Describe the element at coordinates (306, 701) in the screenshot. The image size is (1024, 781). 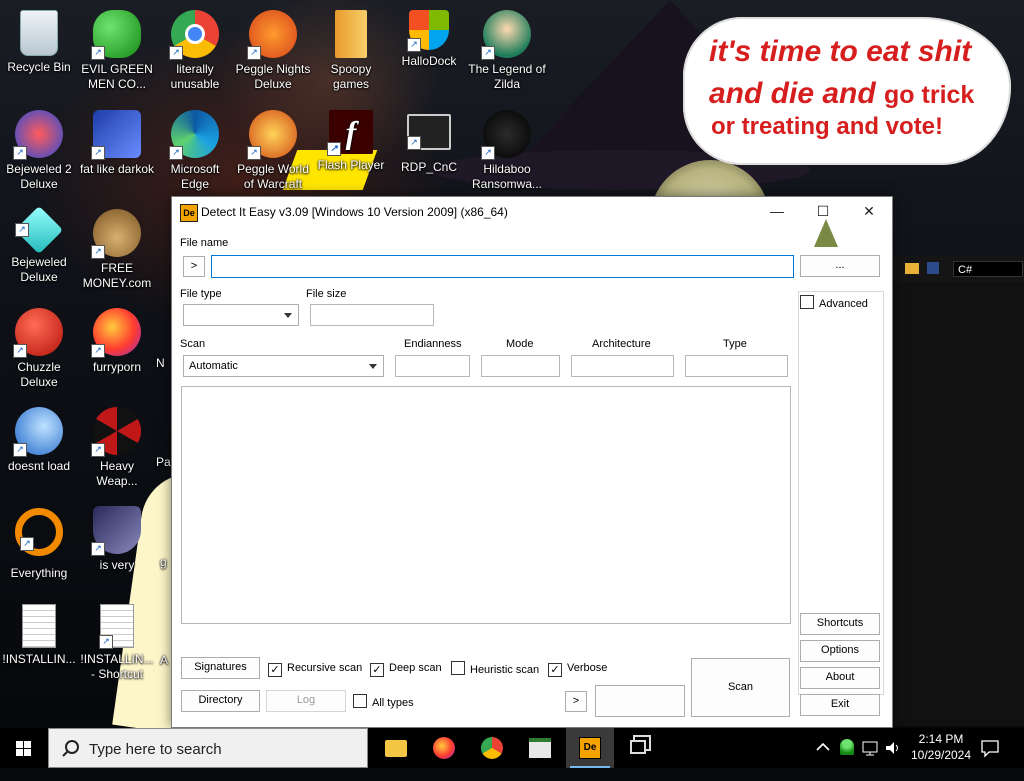
I see `log-button: Log` at that location.